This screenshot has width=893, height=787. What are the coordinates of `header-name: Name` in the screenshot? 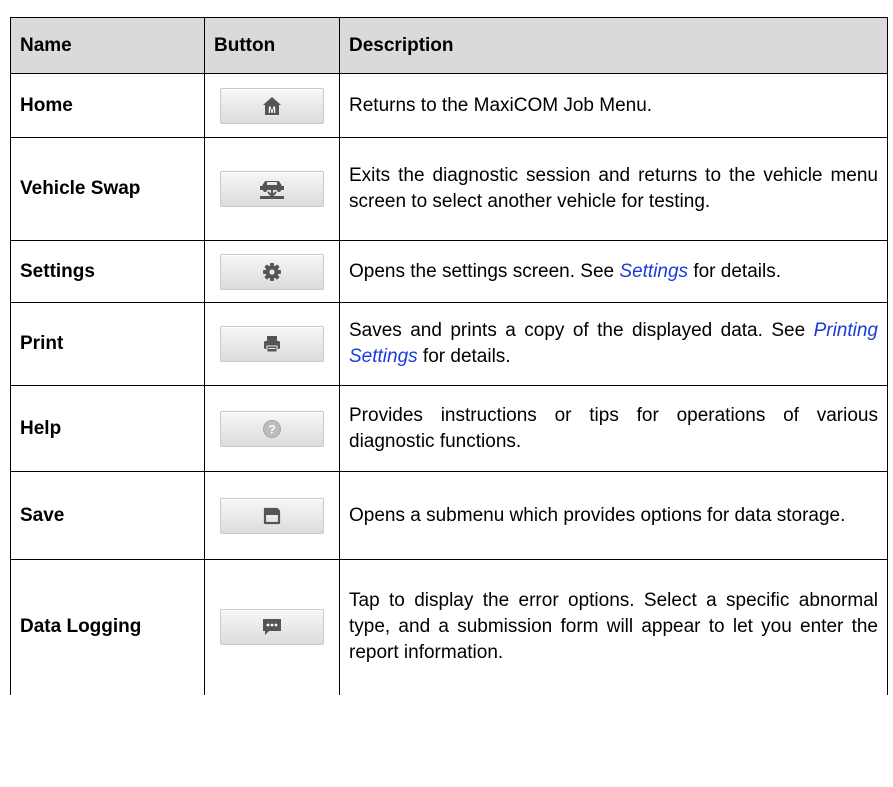 It's located at (107, 45).